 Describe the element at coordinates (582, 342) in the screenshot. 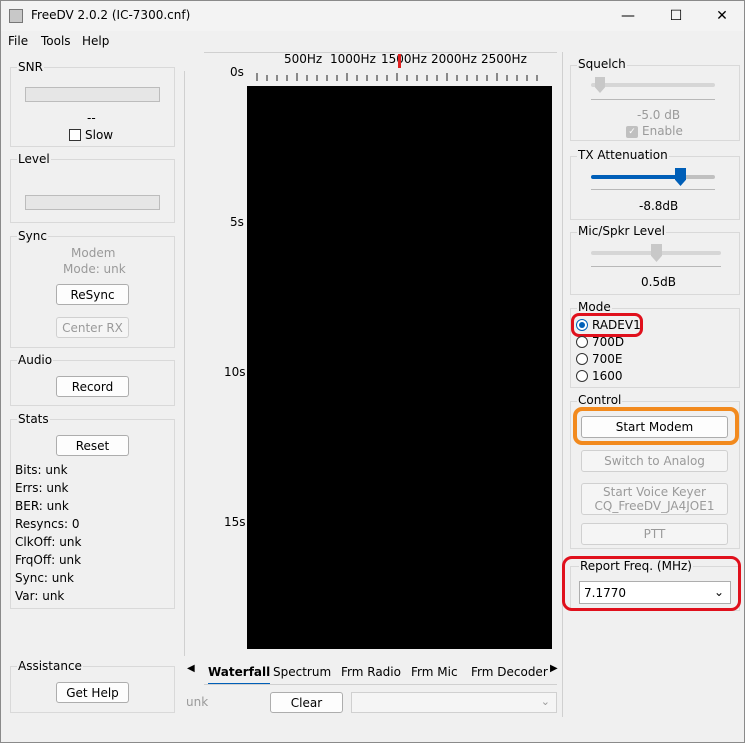

I see `mode-radio-700d` at that location.